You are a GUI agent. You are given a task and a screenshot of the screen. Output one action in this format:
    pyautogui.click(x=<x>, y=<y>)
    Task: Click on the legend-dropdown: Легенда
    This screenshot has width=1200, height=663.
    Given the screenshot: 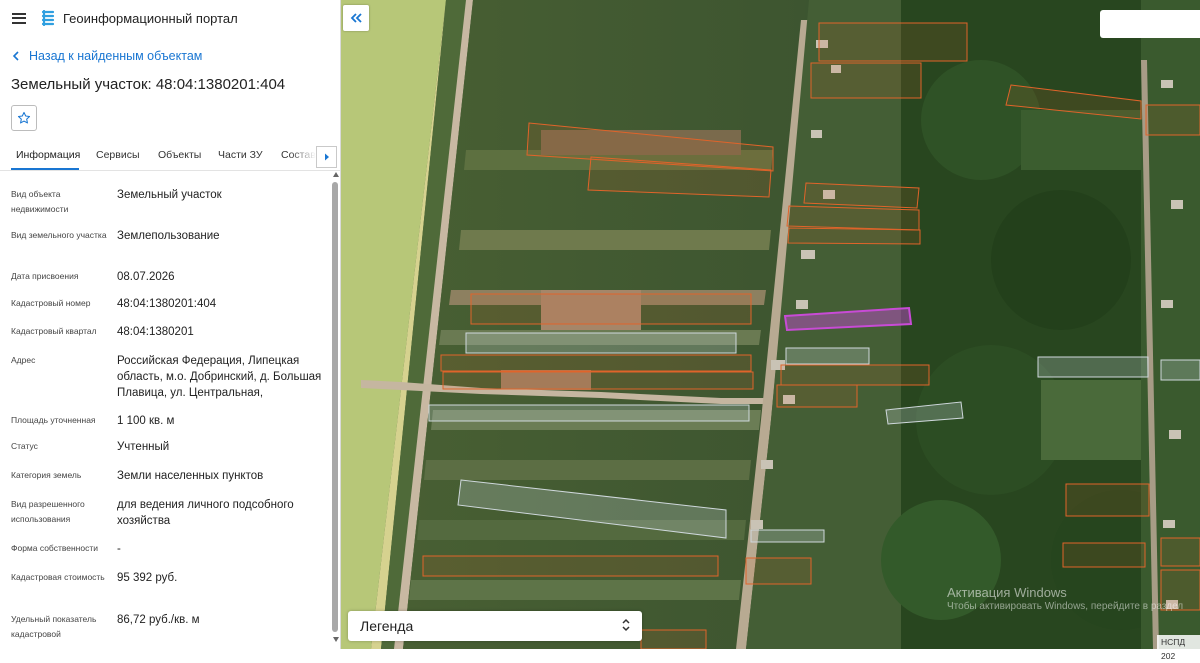 What is the action you would take?
    pyautogui.click(x=495, y=626)
    